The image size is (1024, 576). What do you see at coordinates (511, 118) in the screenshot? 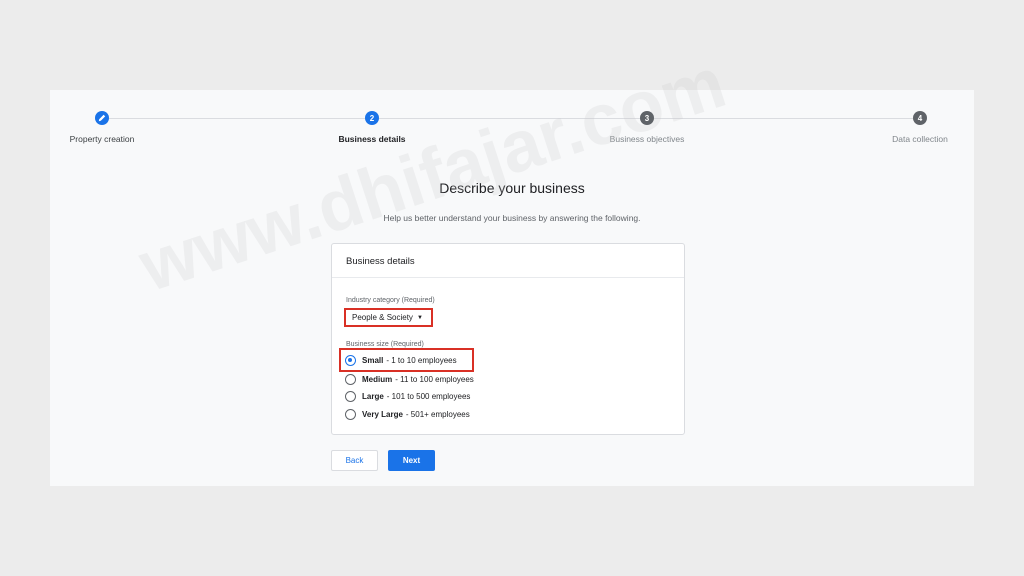
I see `stepper-track` at bounding box center [511, 118].